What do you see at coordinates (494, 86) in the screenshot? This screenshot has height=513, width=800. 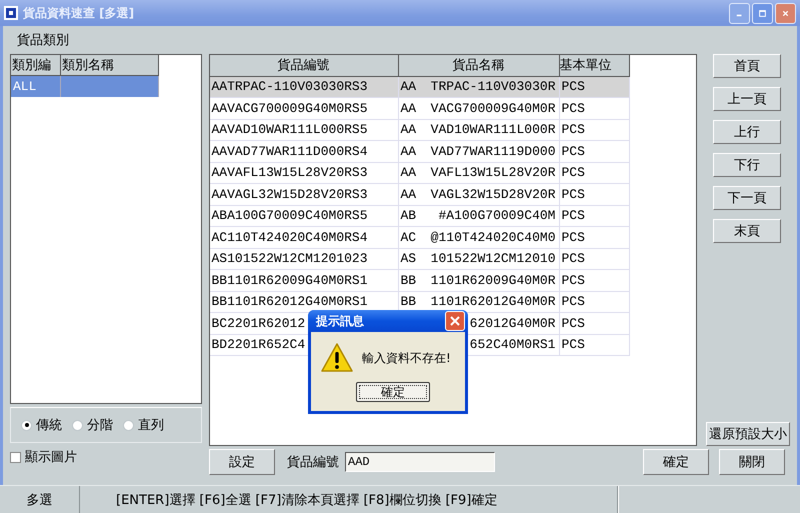 I see `product-name: TRPAC-110V03030R` at bounding box center [494, 86].